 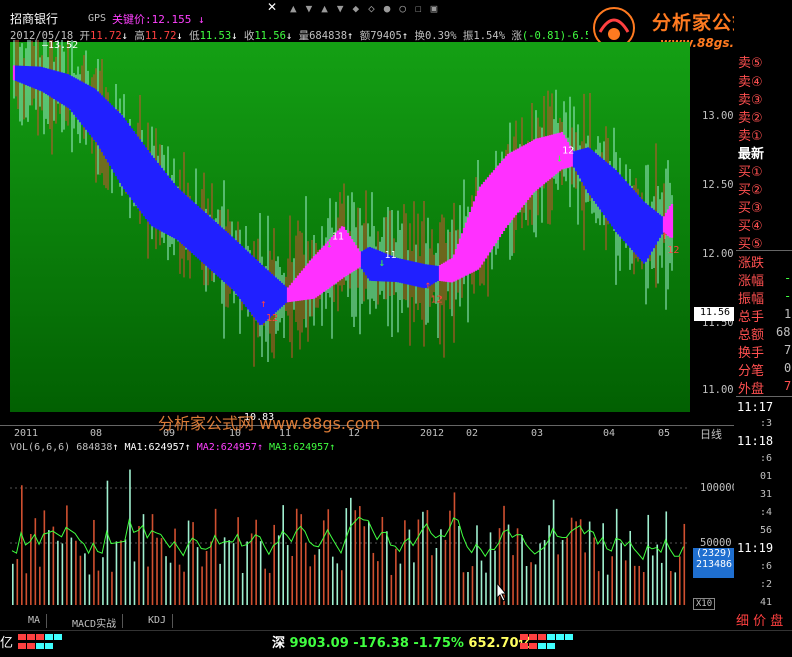 I want to click on period-selector: 日线, so click(x=711, y=434).